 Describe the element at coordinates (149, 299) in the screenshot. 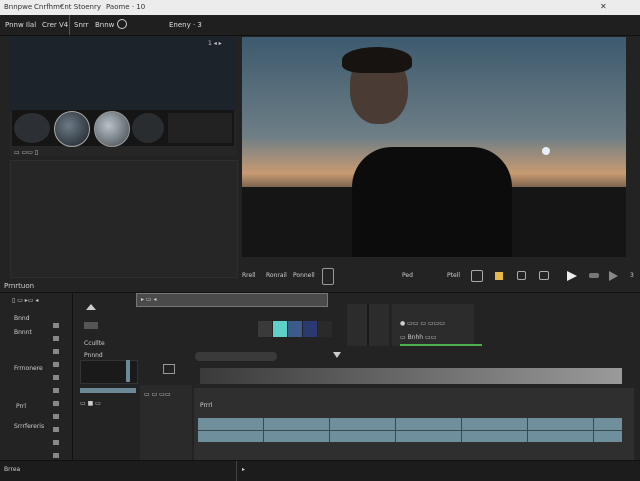

I see `timeline-header-label: ▸ ▭ ◂` at that location.